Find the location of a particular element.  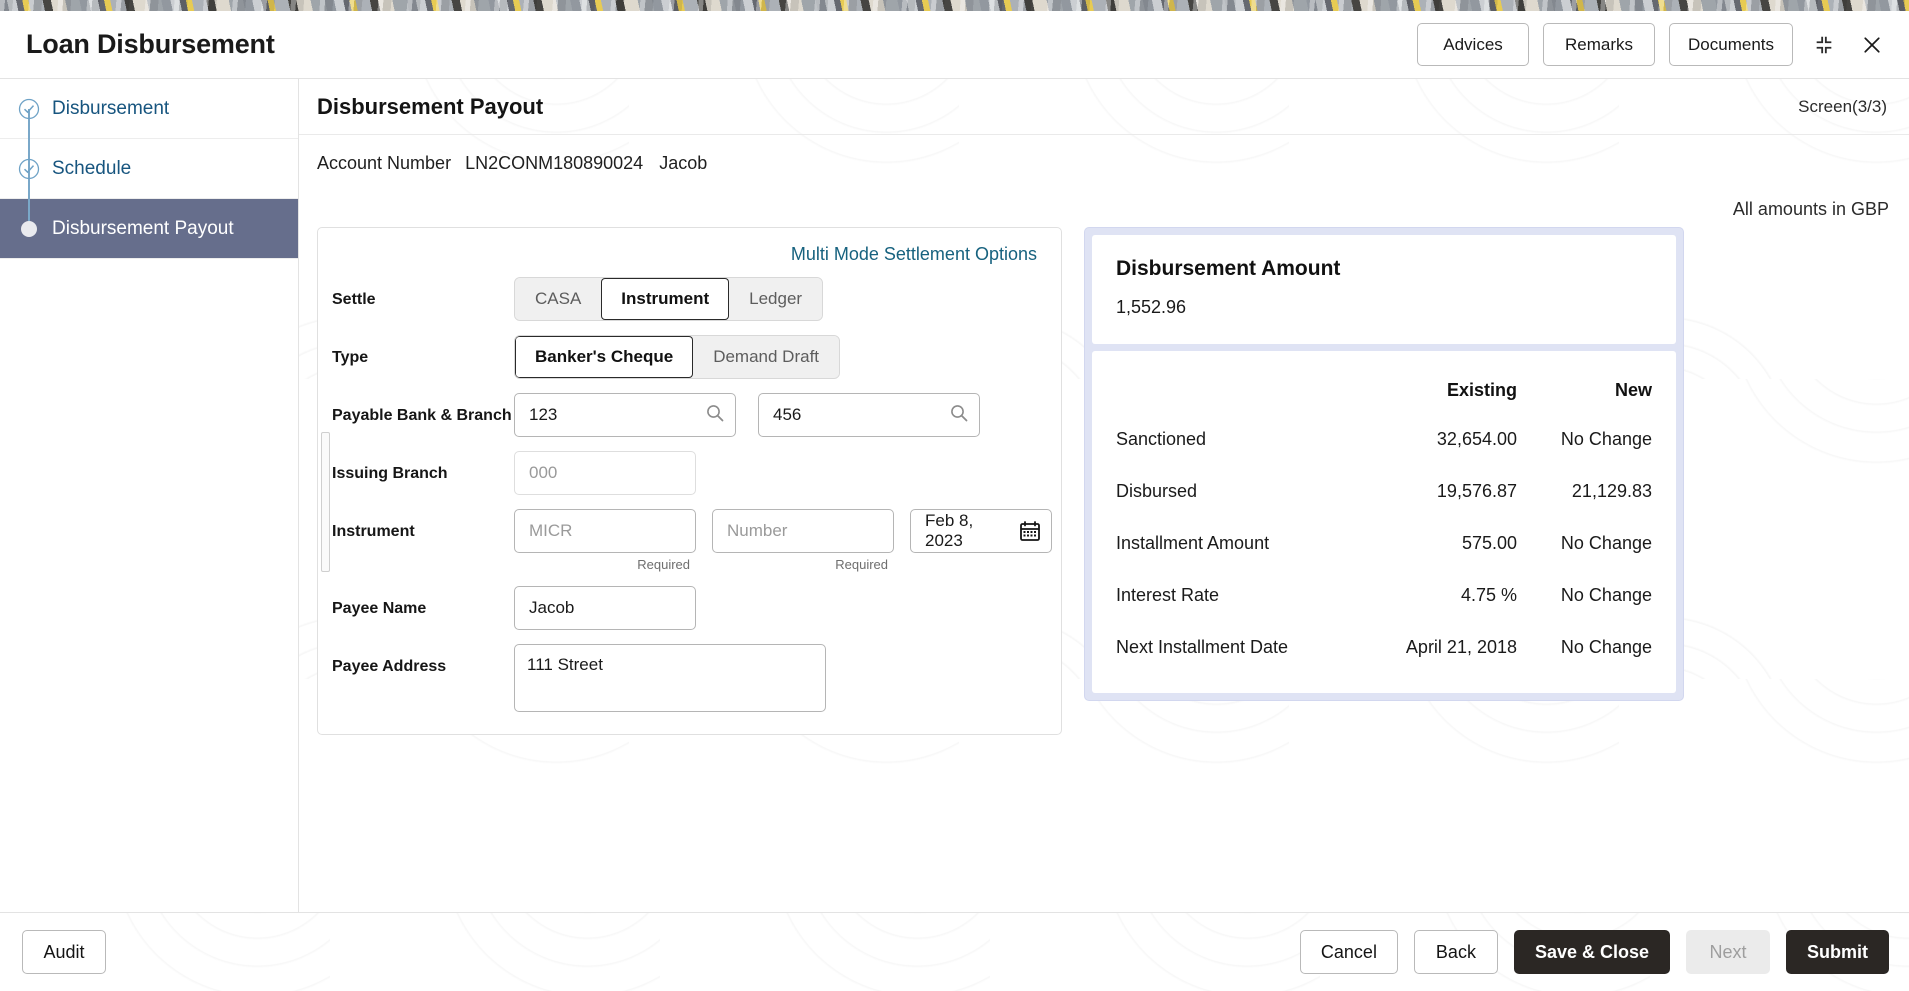

summary-table-header: Existing New is located at coordinates (1384, 390).